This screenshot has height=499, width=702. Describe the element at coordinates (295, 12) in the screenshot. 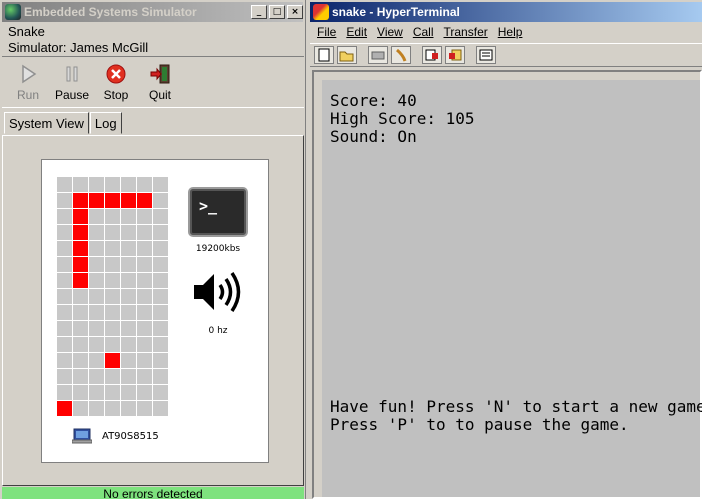

I see `close-button: ×` at that location.